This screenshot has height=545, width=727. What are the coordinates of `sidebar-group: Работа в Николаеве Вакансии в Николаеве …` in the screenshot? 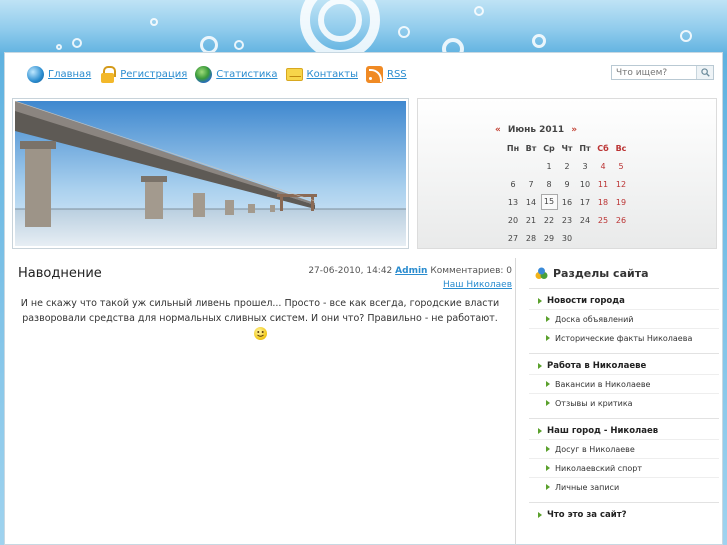 It's located at (624, 382).